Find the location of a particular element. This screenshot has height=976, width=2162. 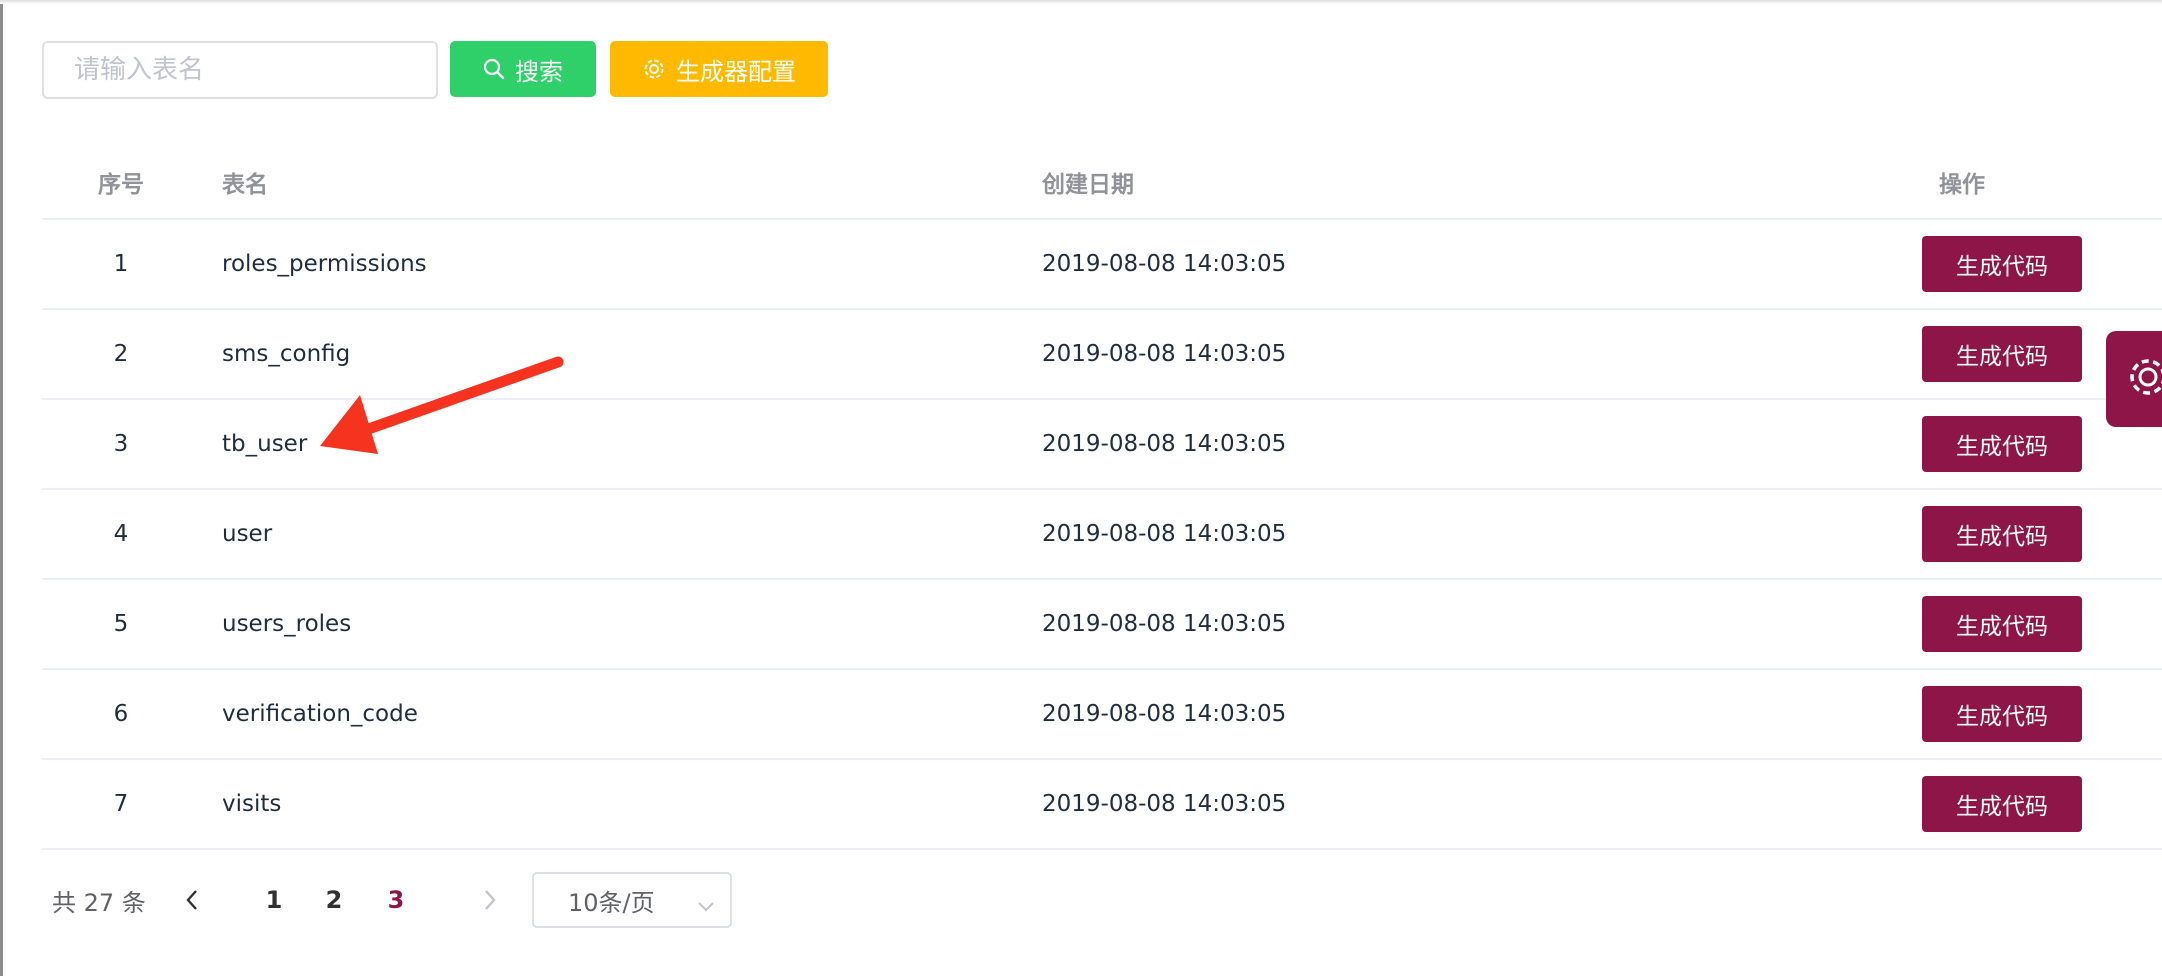

header-table-name: 表名 is located at coordinates (245, 184).